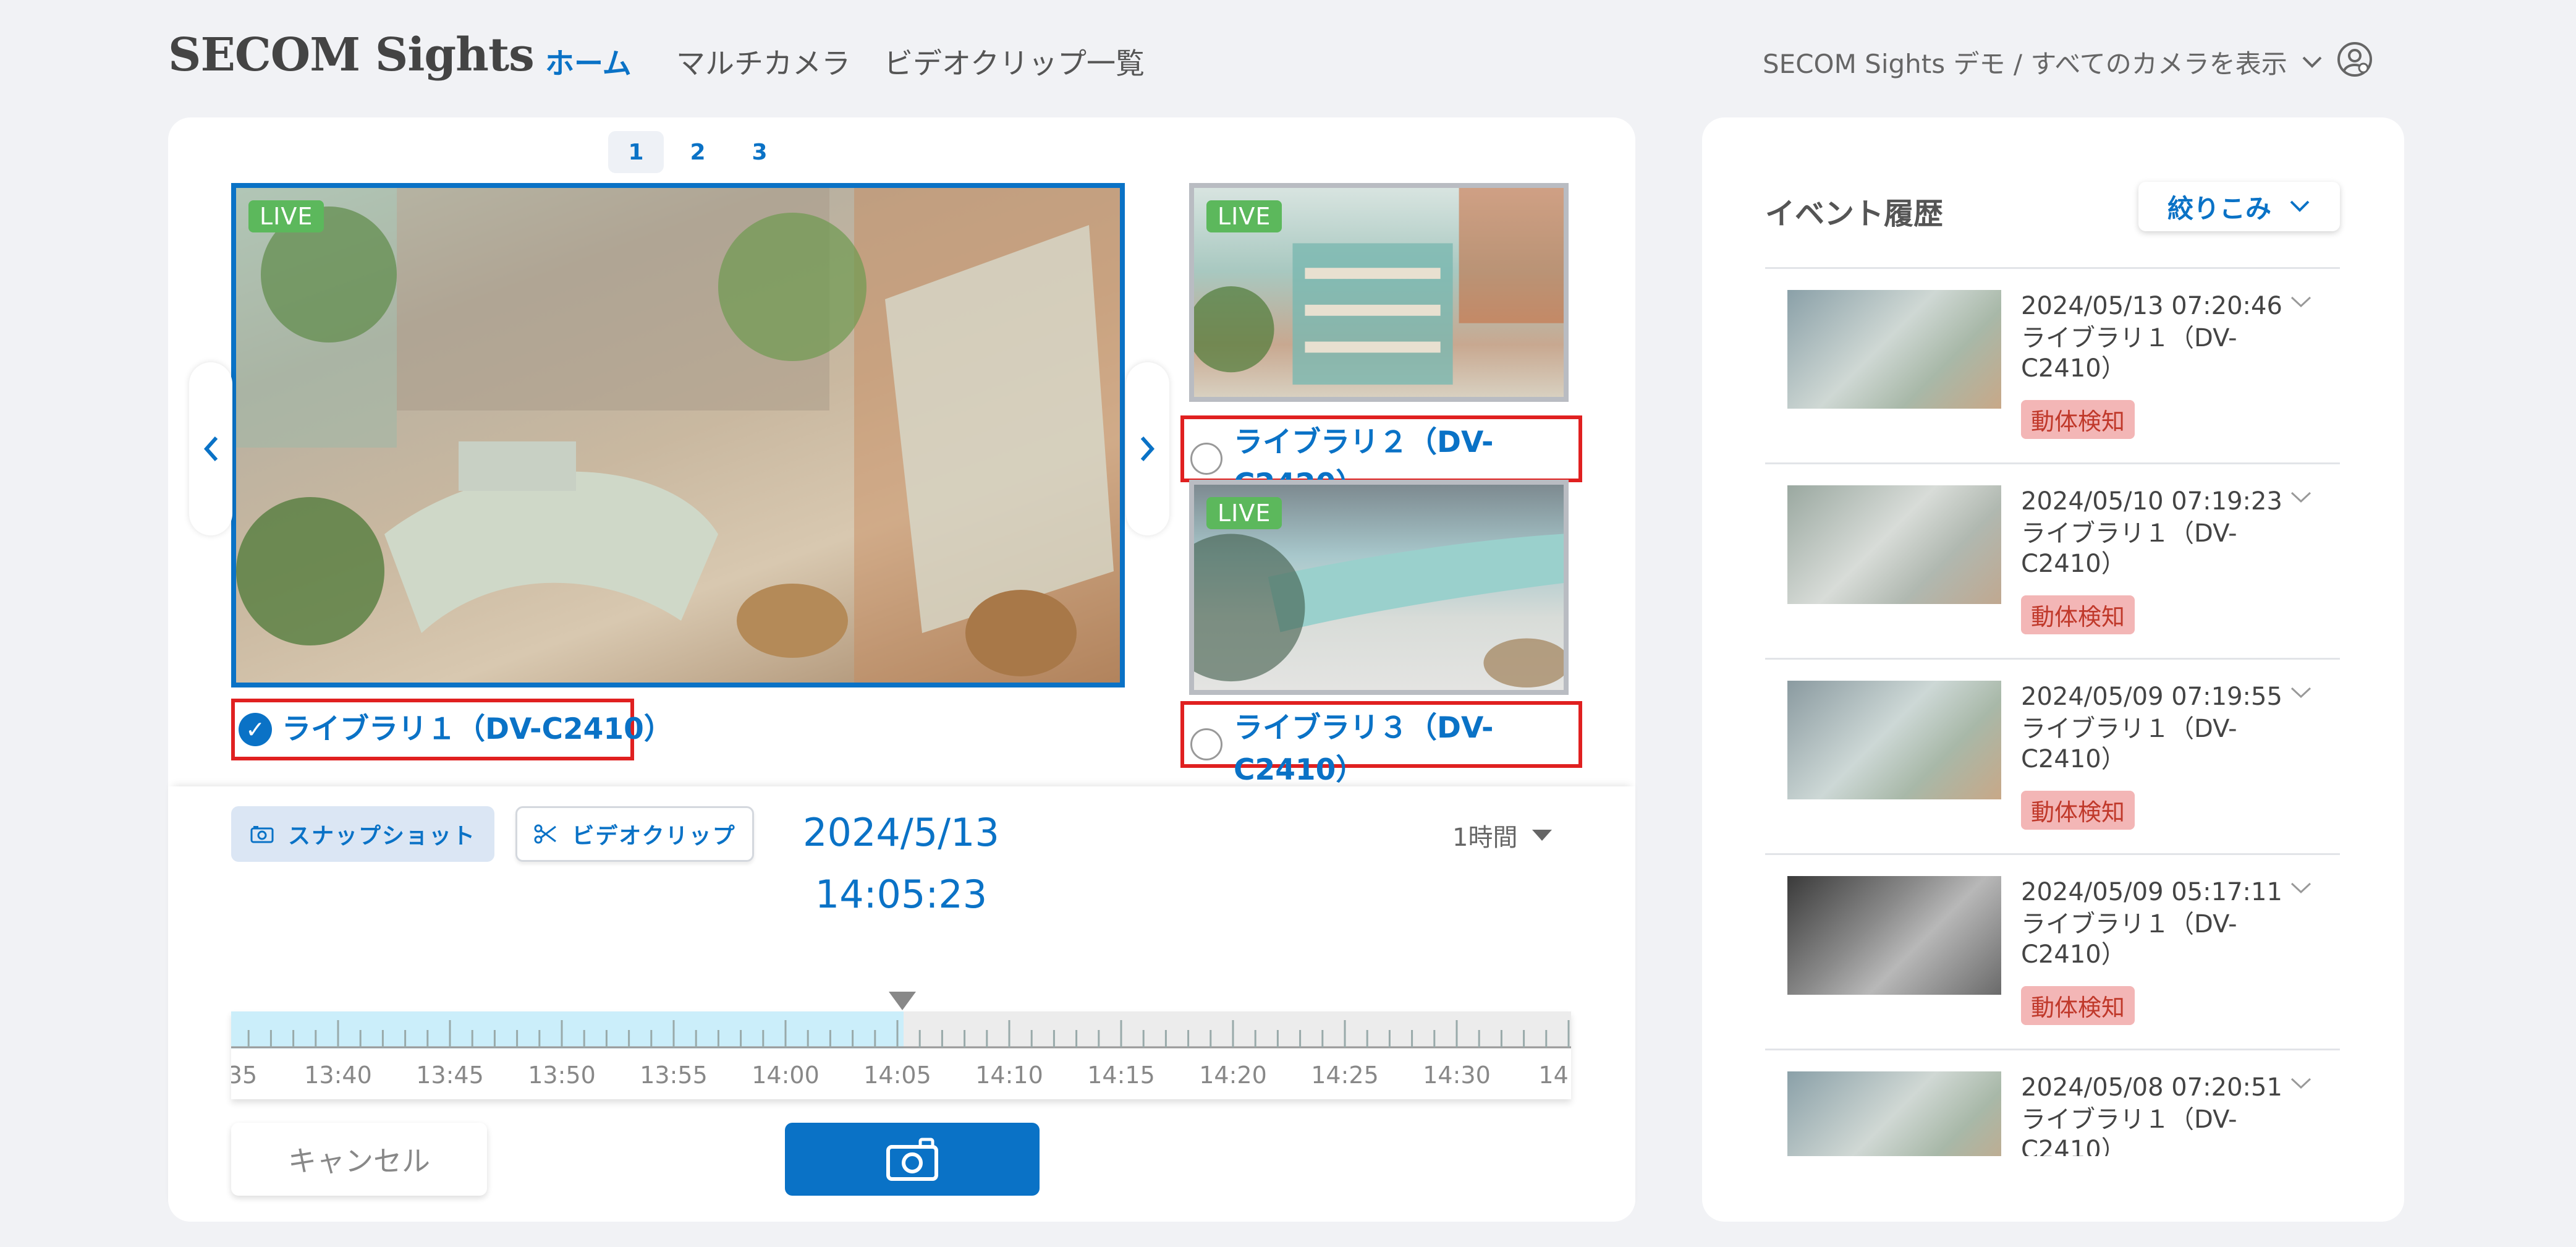  I want to click on page-tab-3: 3, so click(759, 152).